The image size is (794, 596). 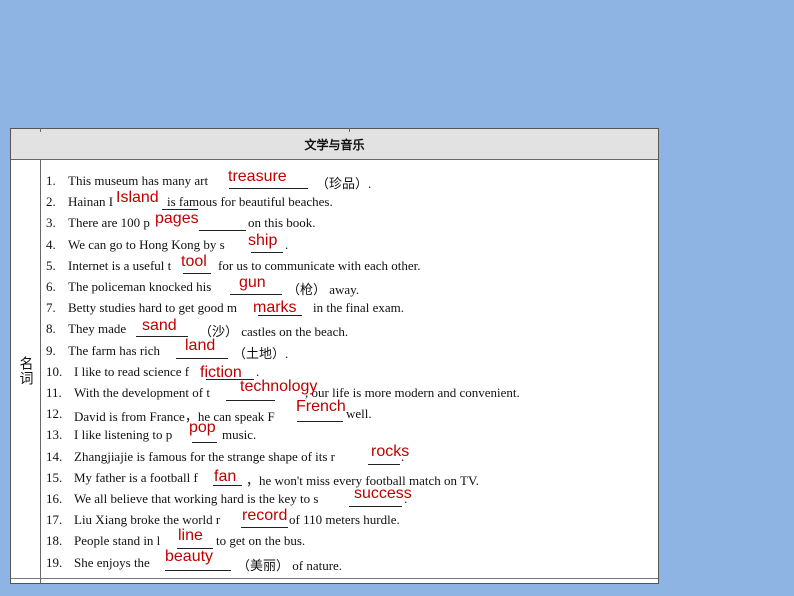 I want to click on sentence-start: Hainan I, so click(x=91, y=202).